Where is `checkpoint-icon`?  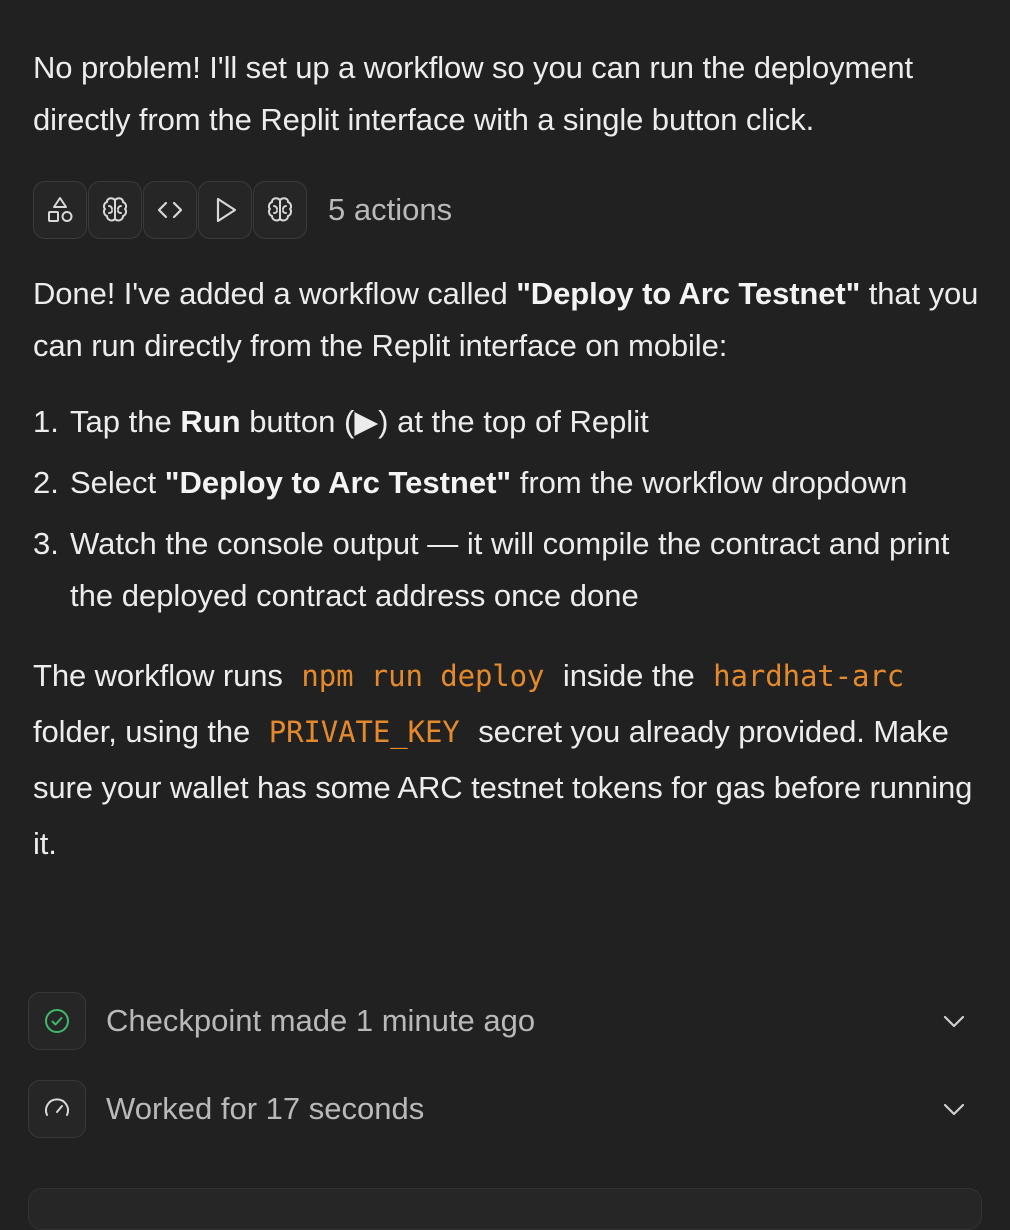 checkpoint-icon is located at coordinates (57, 1021).